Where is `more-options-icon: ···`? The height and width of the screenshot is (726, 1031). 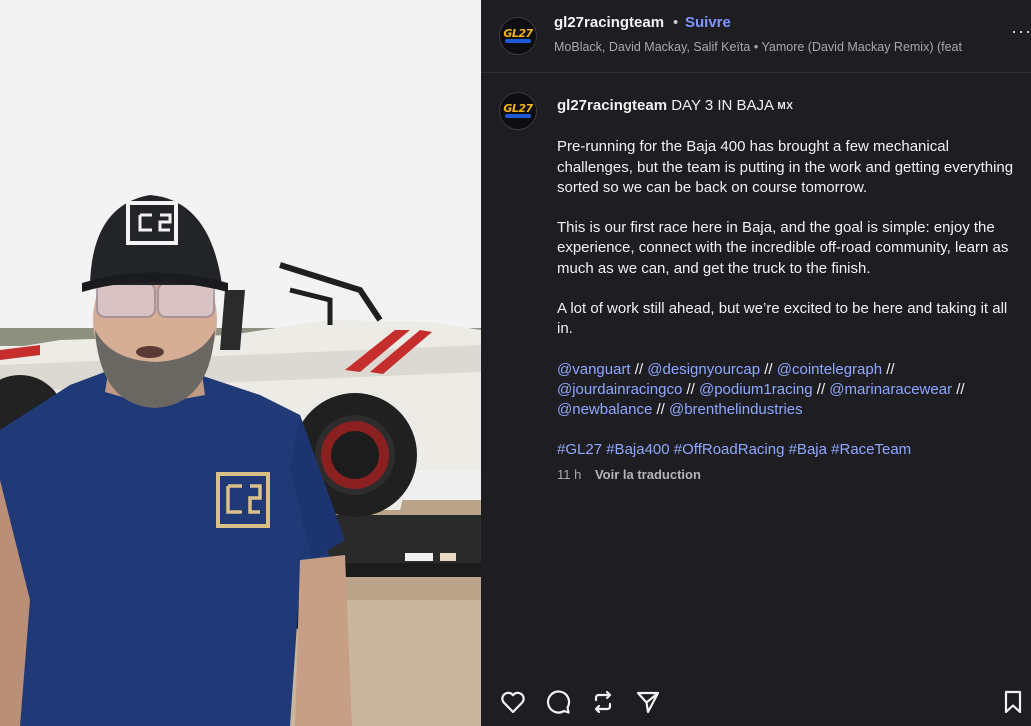
more-options-icon: ··· is located at coordinates (1021, 31).